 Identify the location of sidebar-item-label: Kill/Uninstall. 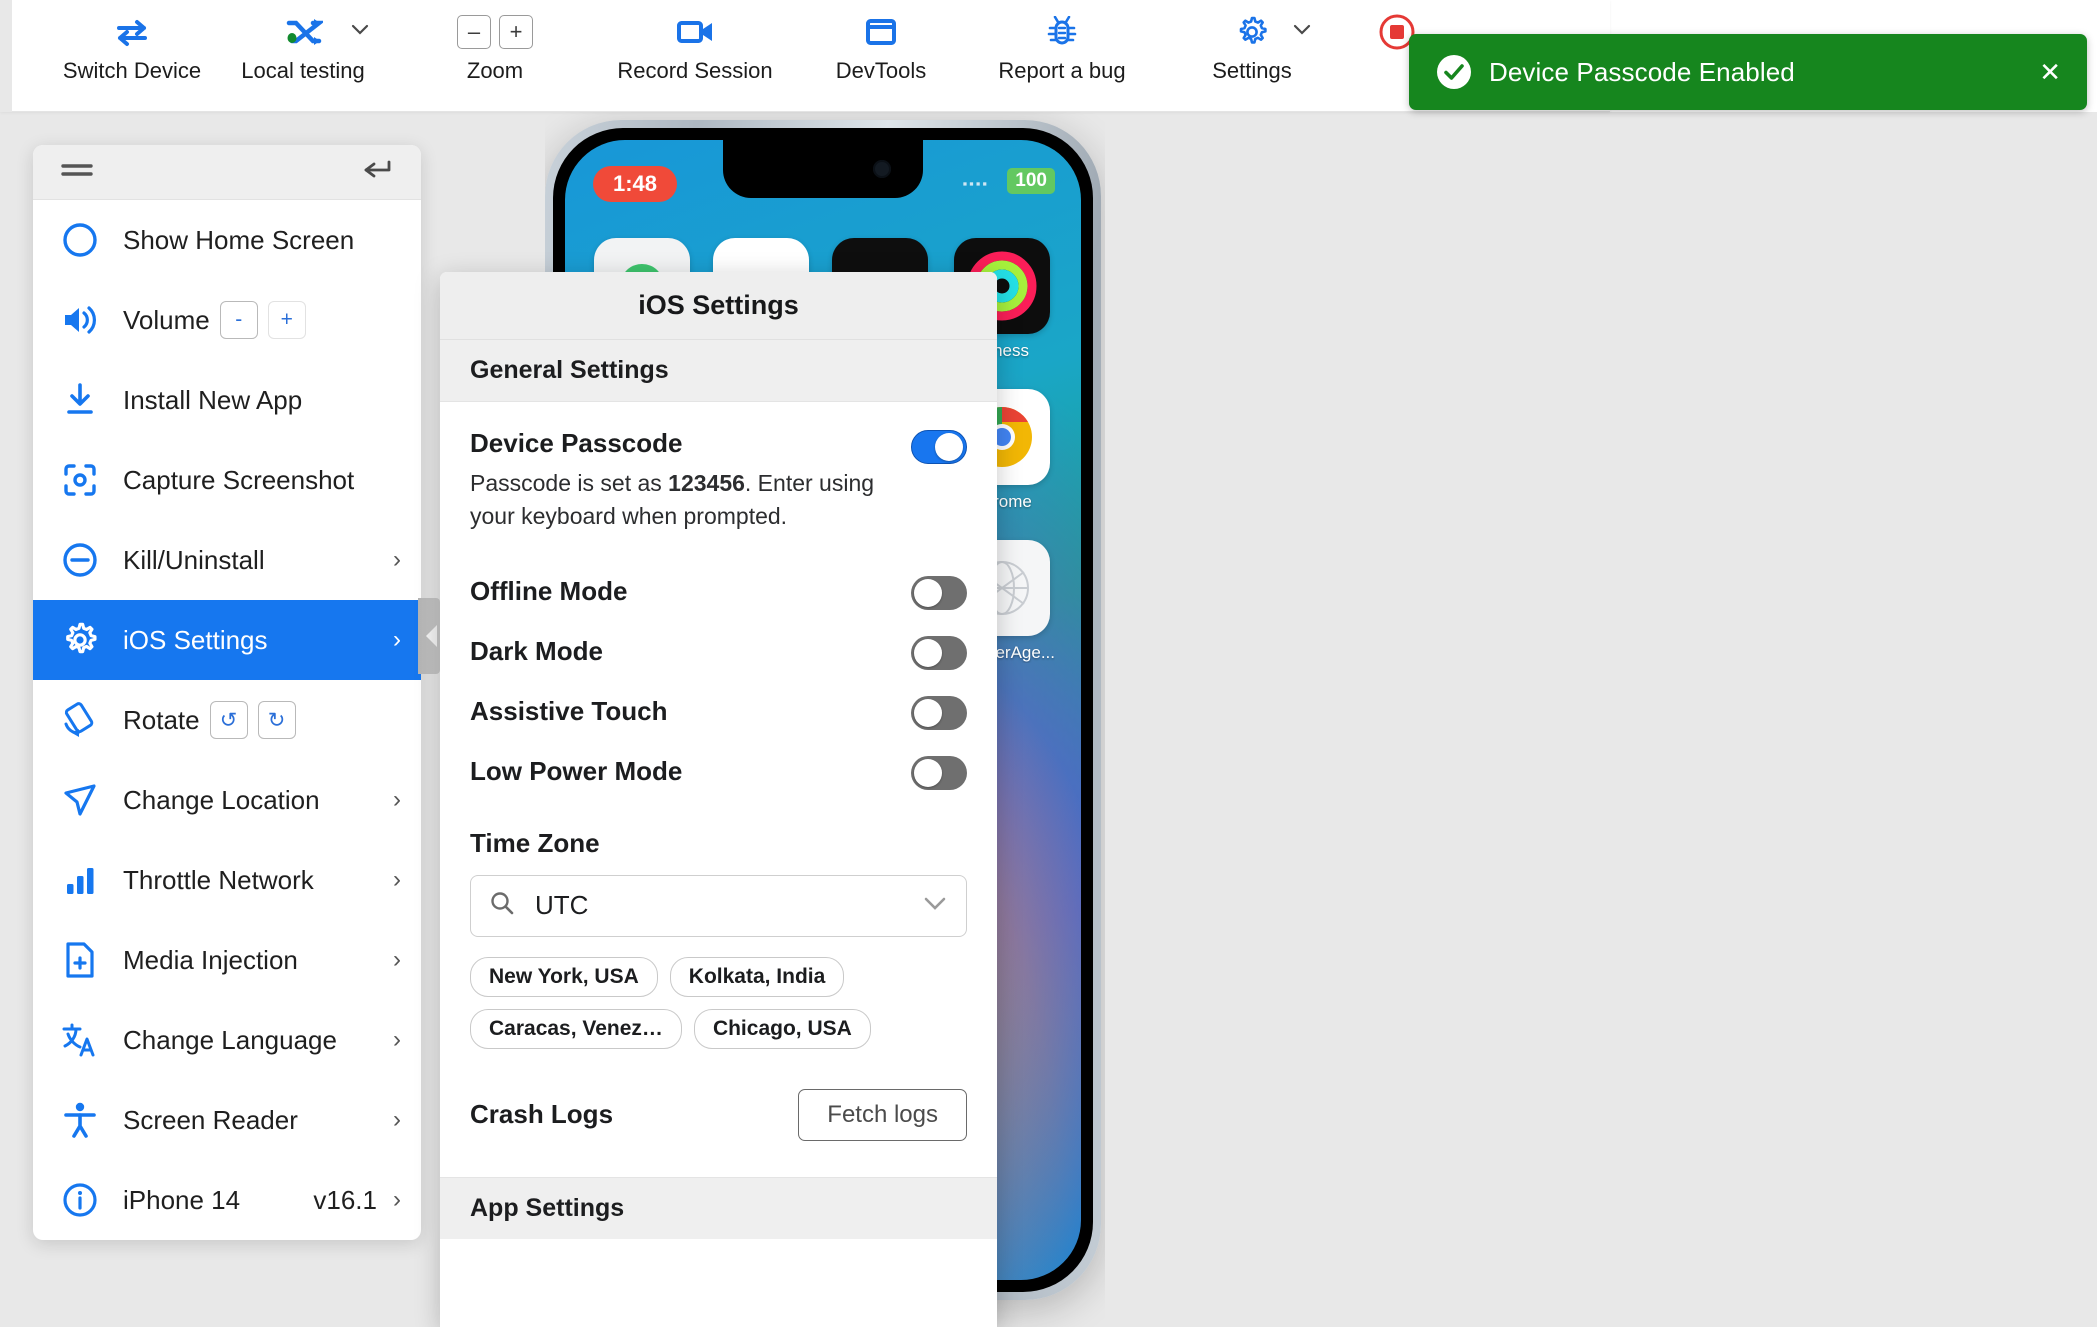
(194, 559).